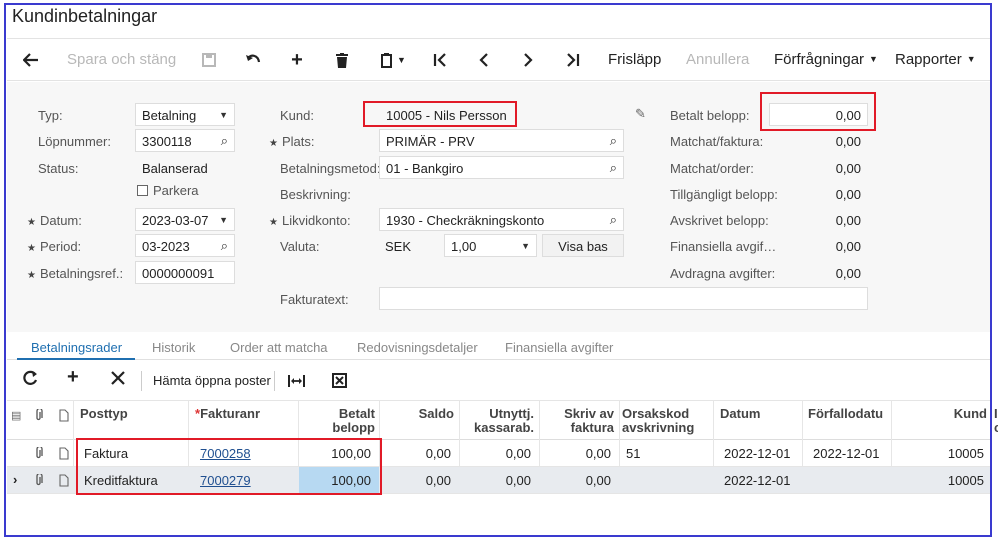 This screenshot has width=998, height=544. I want to click on col-kund: Kund, so click(944, 414).